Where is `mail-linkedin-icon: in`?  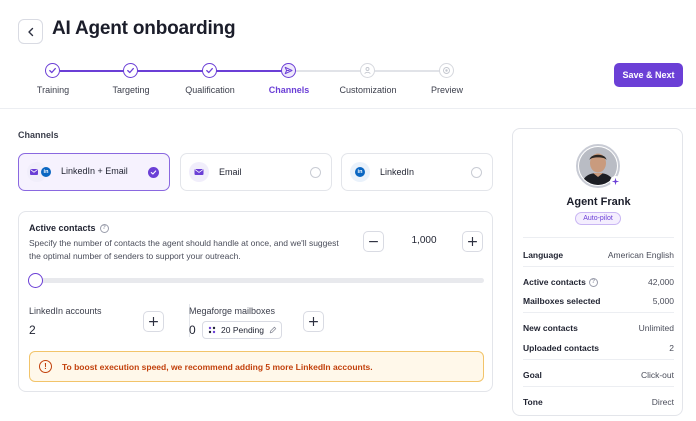 mail-linkedin-icon: in is located at coordinates (39, 172).